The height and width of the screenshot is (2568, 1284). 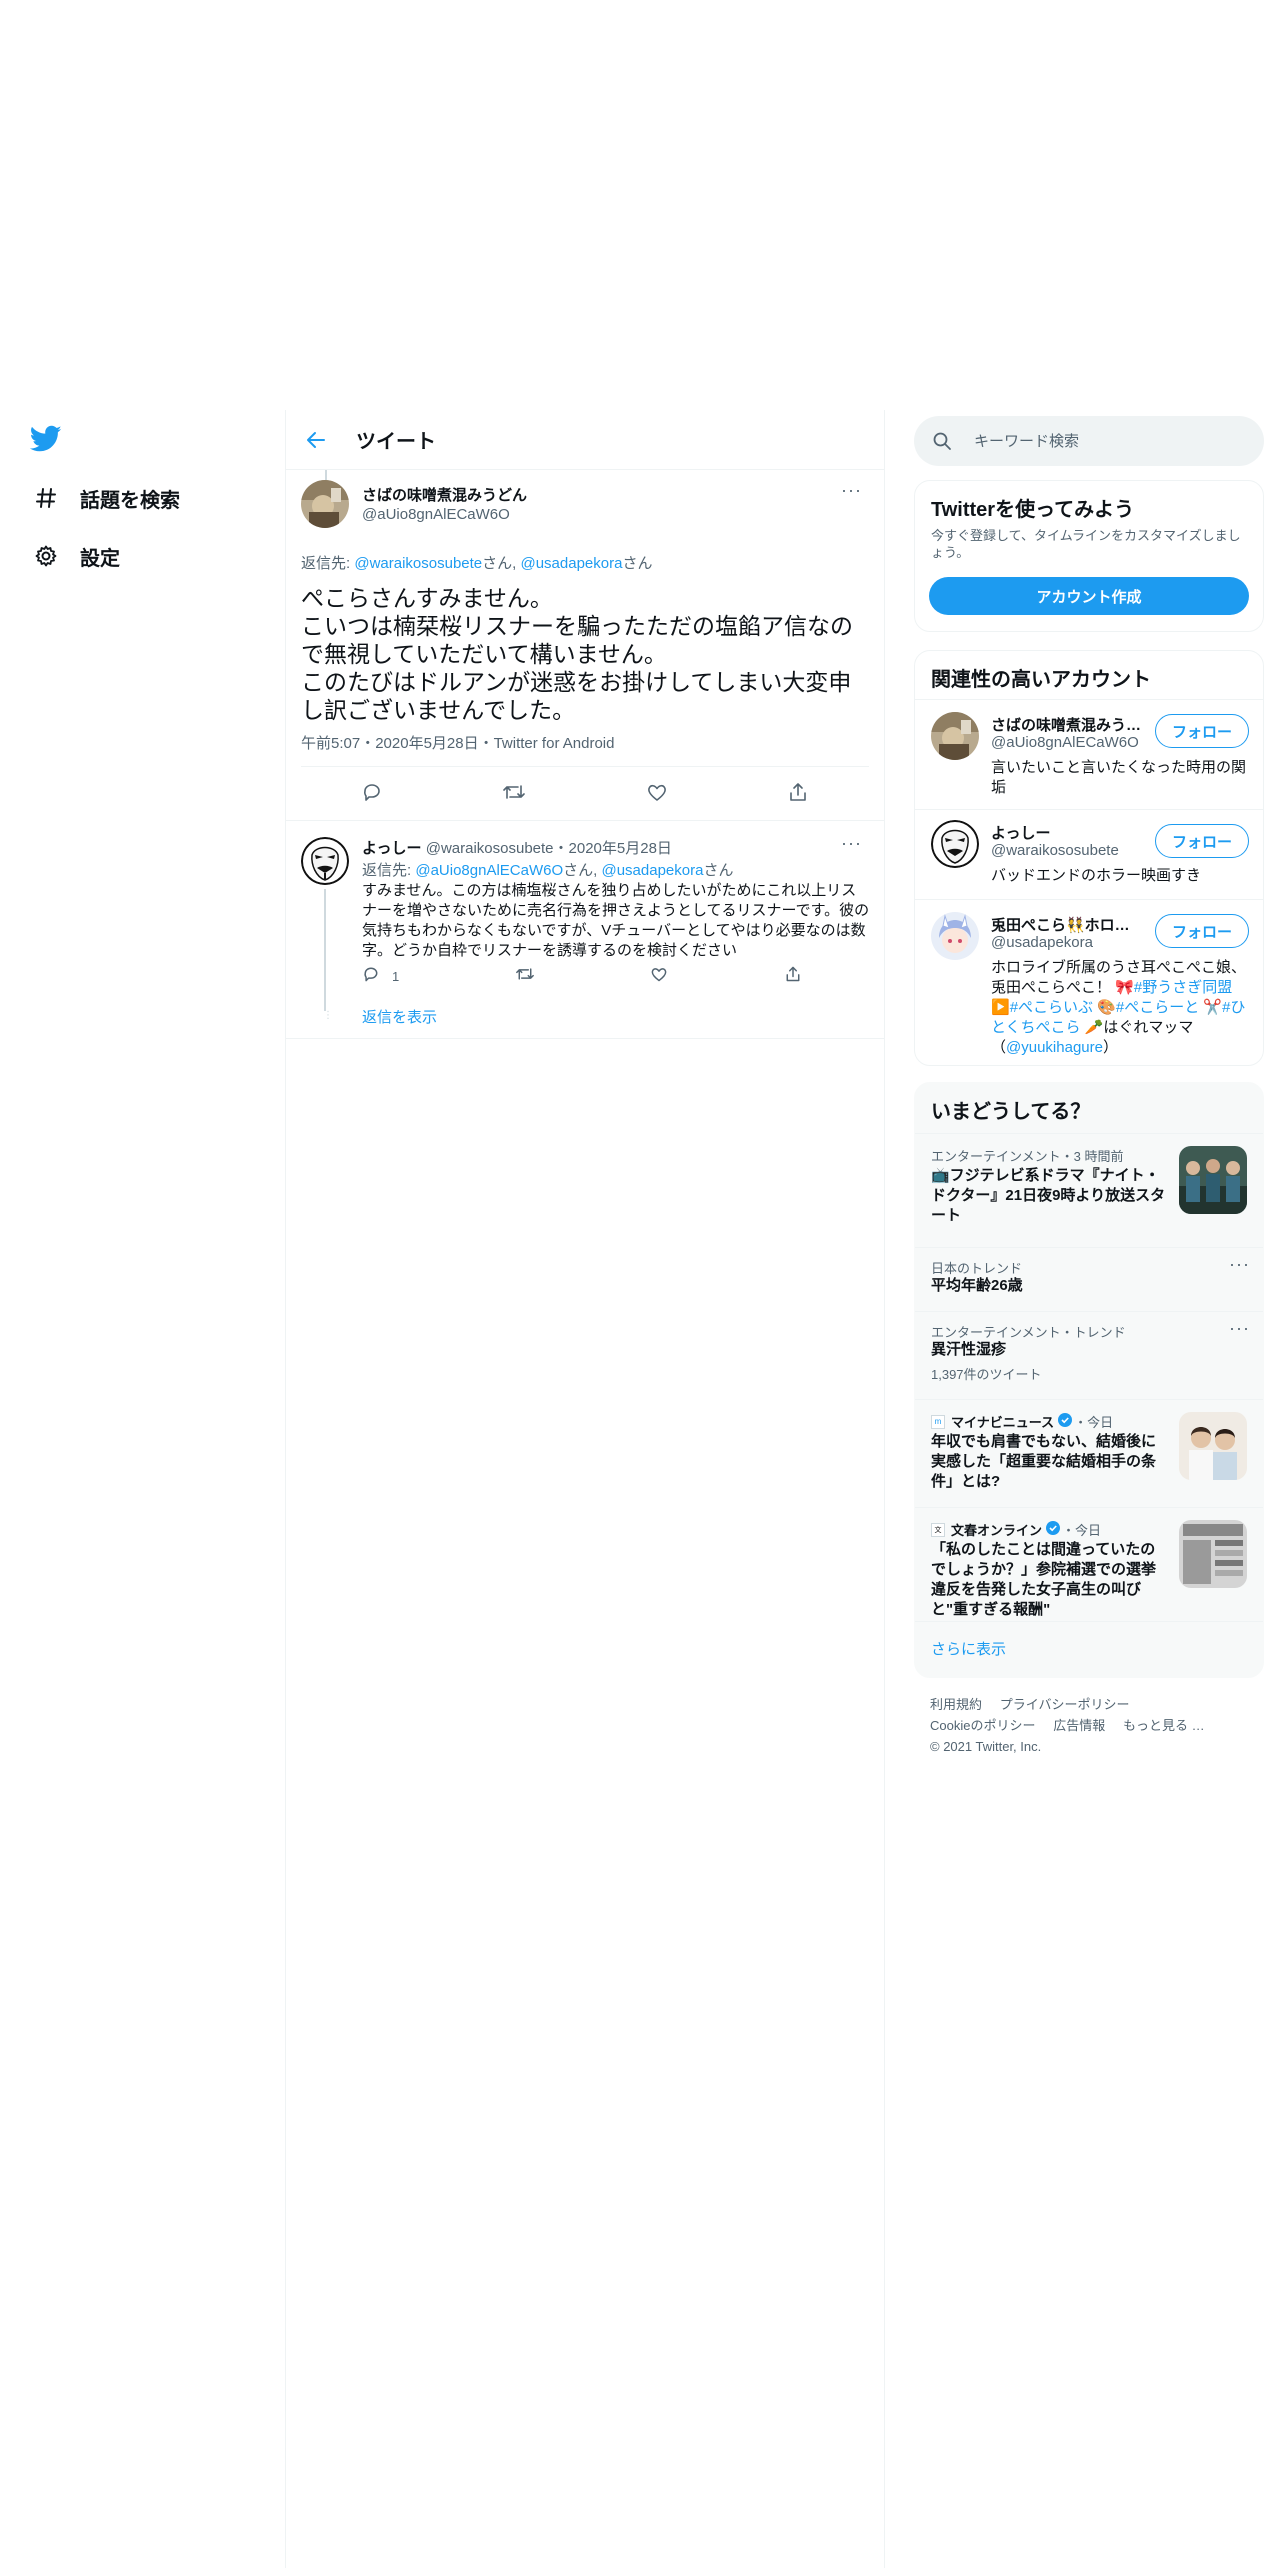 I want to click on arrow-left-icon, so click(x=316, y=440).